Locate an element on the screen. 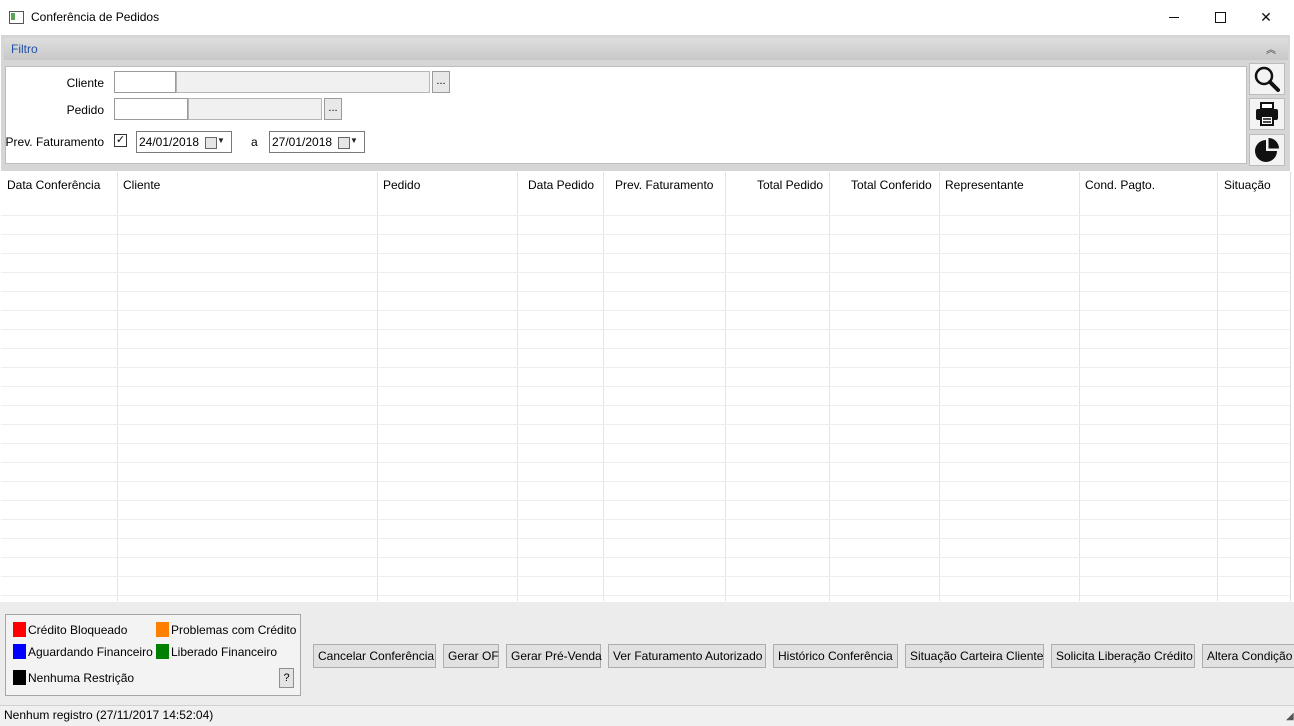 The image size is (1294, 726). column-header-cliente: Cliente is located at coordinates (141, 185).